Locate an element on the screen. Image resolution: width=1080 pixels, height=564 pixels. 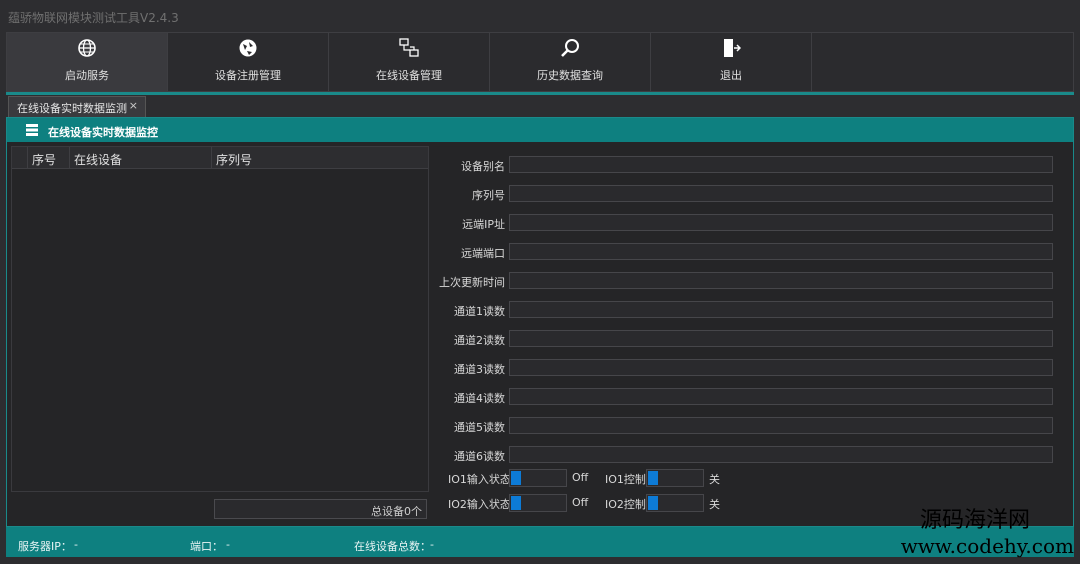
device-total-box: 总设备0个 is located at coordinates (320, 509).